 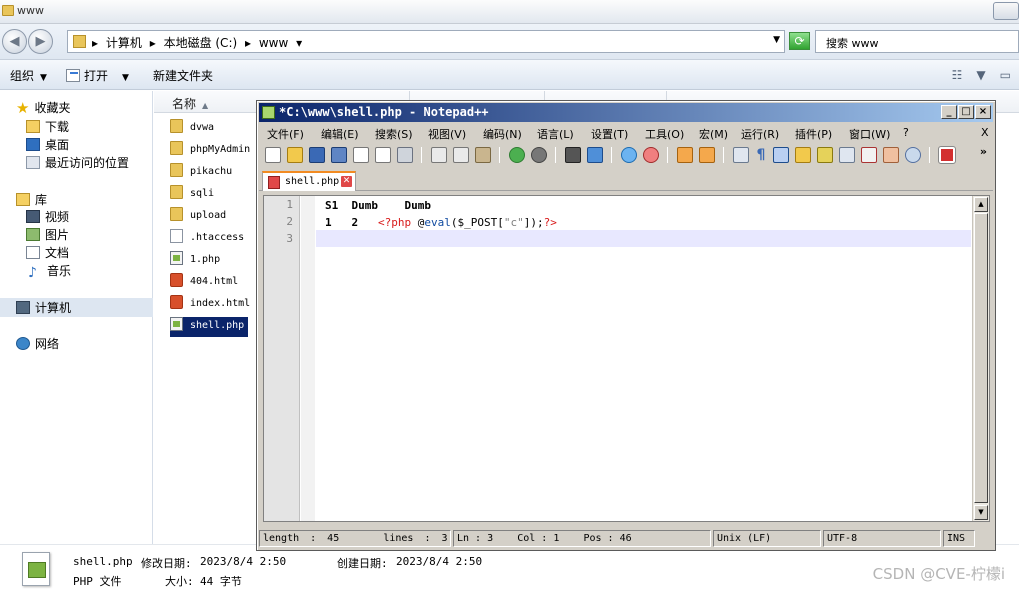 What do you see at coordinates (47, 144) in the screenshot?
I see `nav-desktop: 桌面` at bounding box center [47, 144].